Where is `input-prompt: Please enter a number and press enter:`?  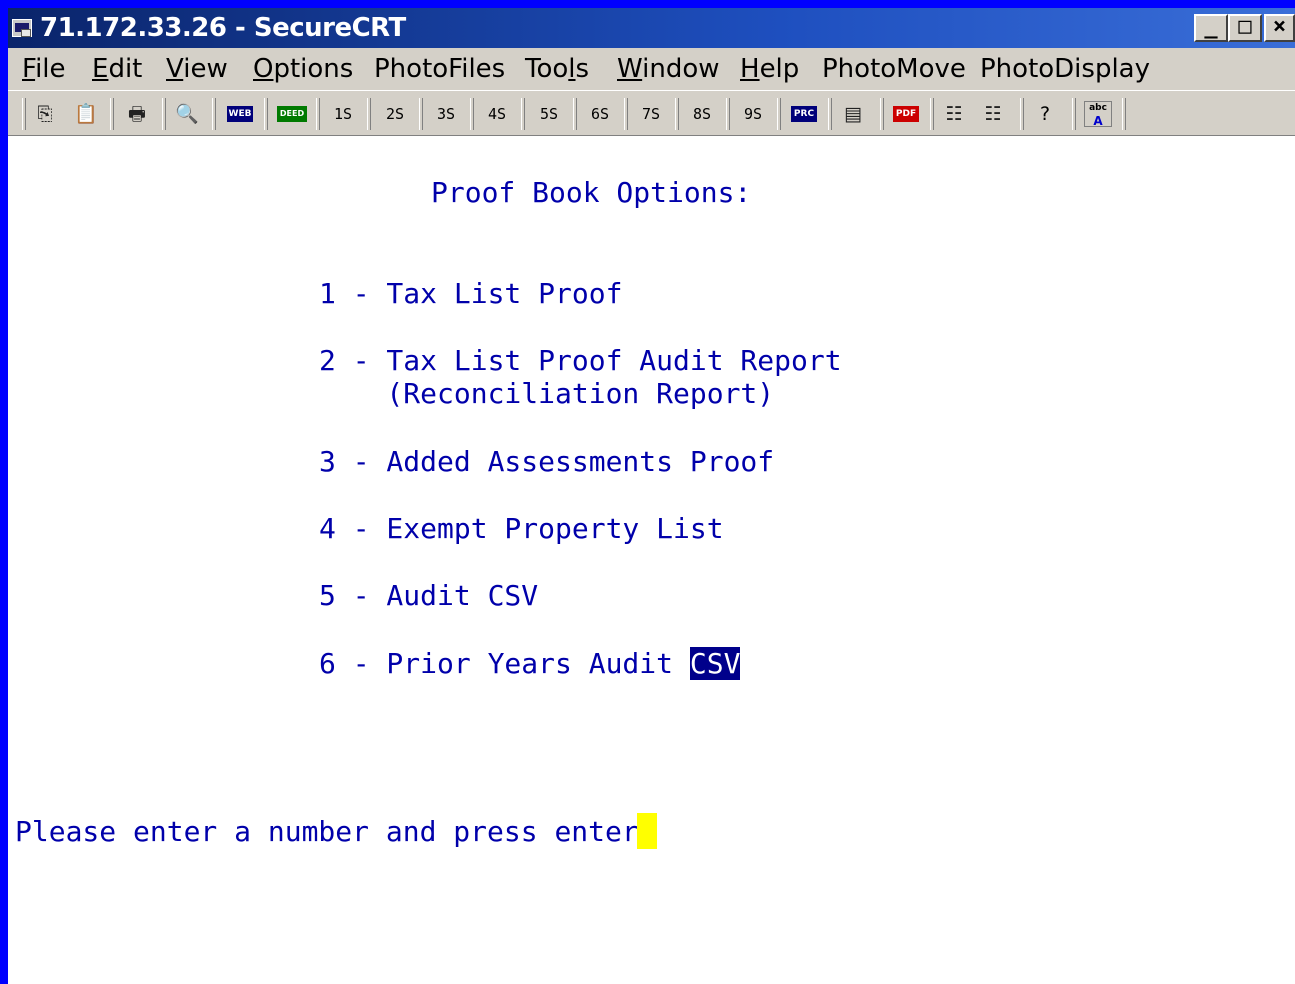 input-prompt: Please enter a number and press enter: is located at coordinates (344, 831).